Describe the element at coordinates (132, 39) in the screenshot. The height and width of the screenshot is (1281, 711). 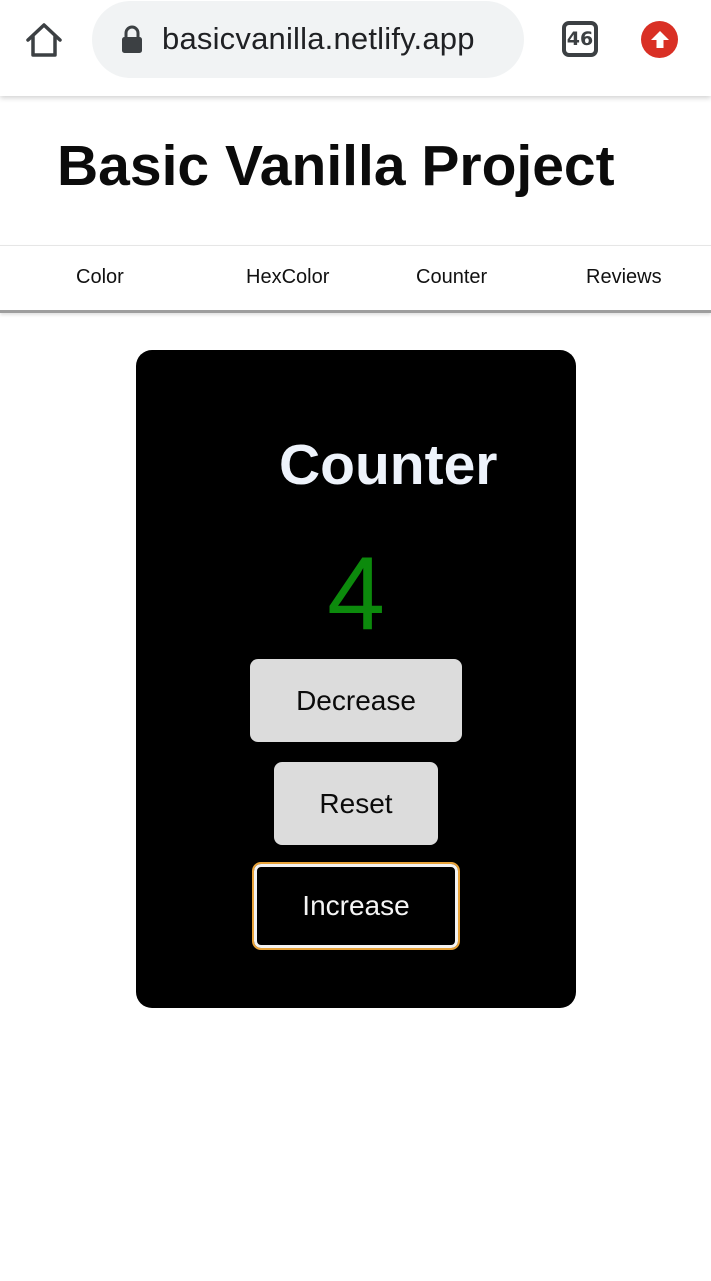
I see `lock-icon` at that location.